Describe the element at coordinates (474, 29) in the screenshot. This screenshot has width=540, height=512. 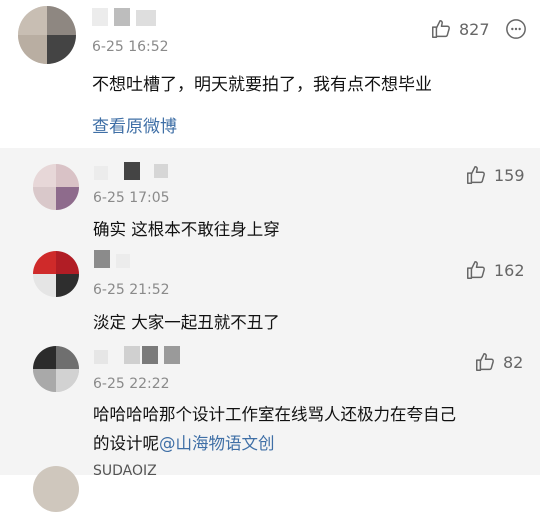
I see `like-count: 827` at that location.